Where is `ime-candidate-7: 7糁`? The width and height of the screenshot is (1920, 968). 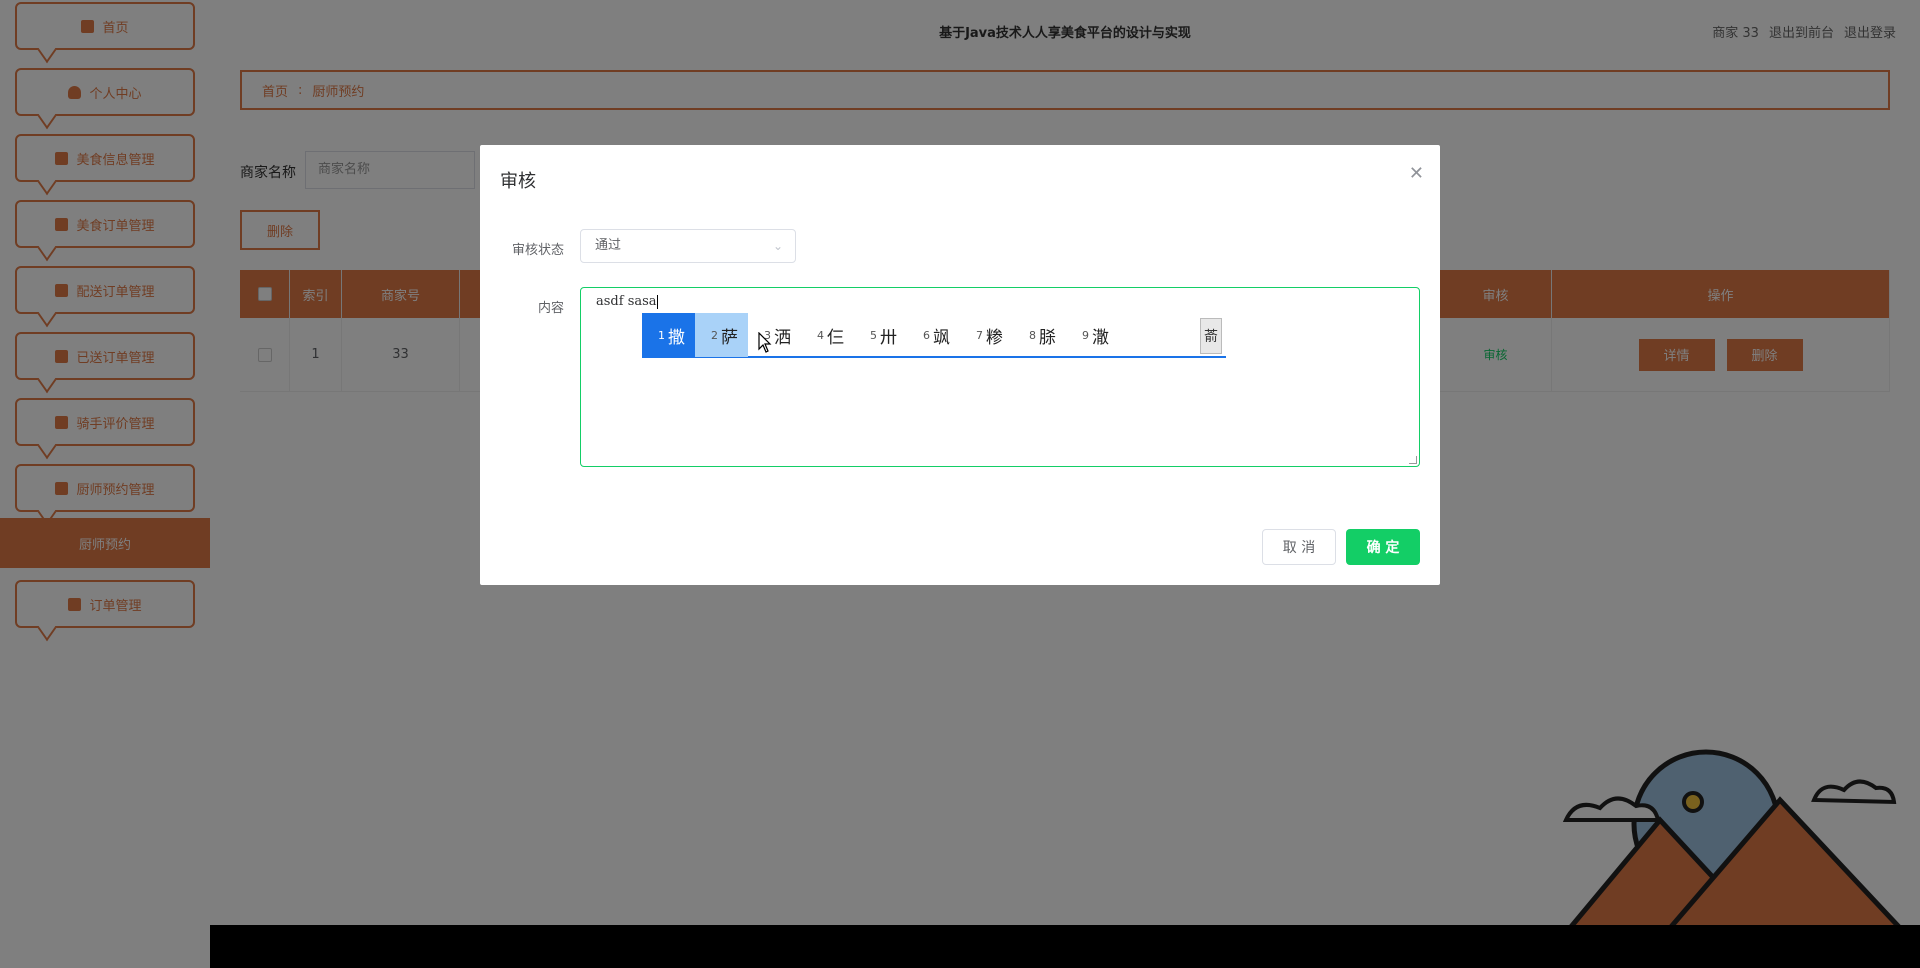 ime-candidate-7: 7糁 is located at coordinates (986, 335).